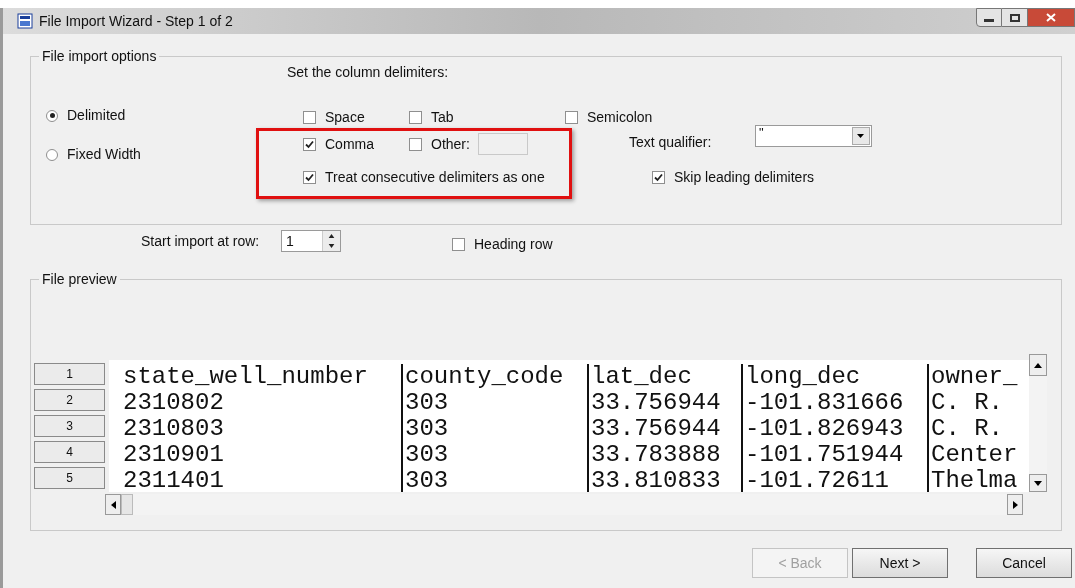  I want to click on preview-cell: -101.826943, so click(834, 429).